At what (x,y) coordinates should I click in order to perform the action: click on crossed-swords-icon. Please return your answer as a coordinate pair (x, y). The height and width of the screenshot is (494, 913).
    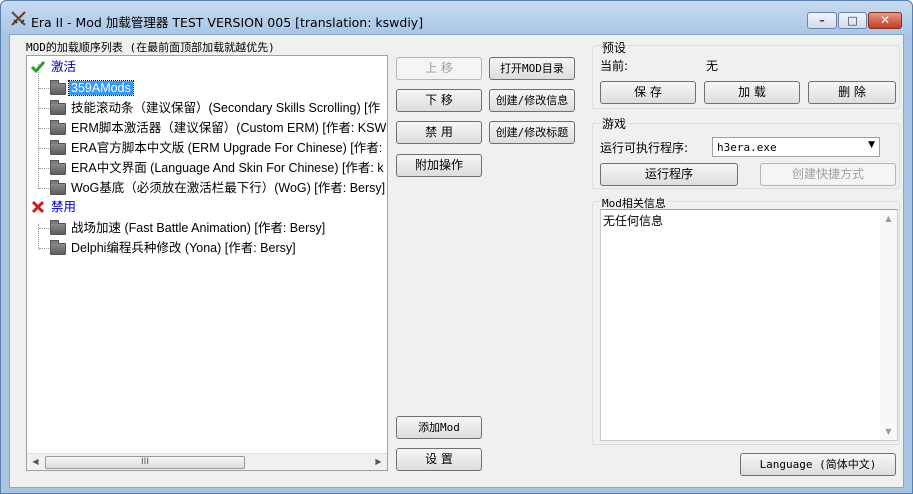
    Looking at the image, I should click on (18, 18).